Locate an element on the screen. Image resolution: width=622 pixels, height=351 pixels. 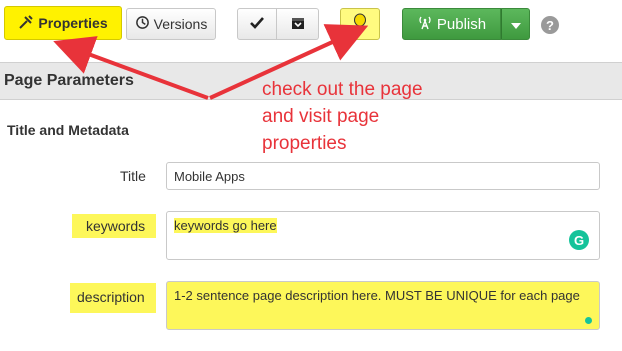
annotation-arrows is located at coordinates (211, 62).